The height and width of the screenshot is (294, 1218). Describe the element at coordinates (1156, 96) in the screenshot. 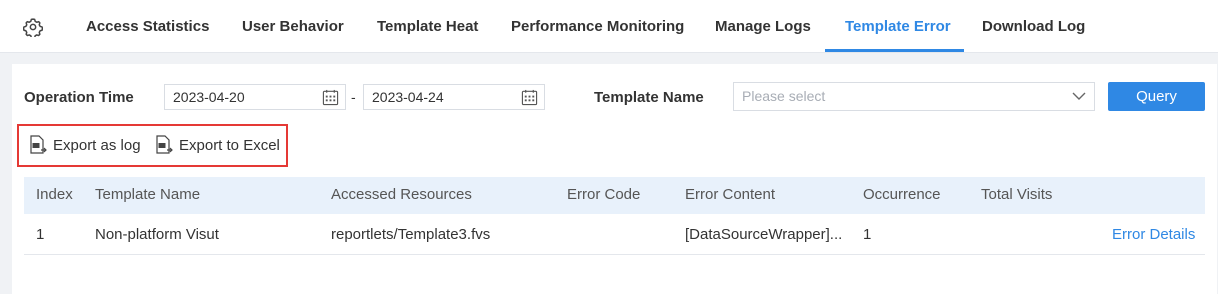

I see `query-button: Query` at that location.